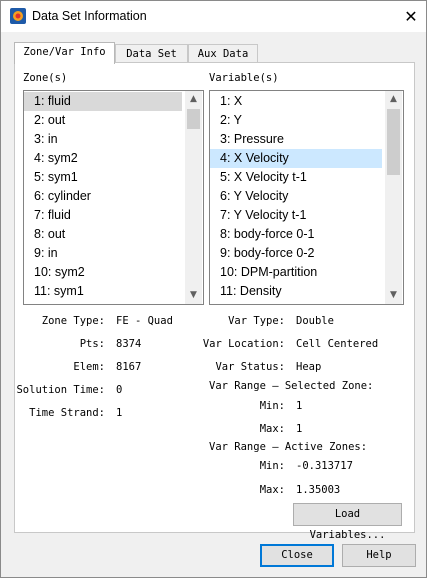 The height and width of the screenshot is (578, 427). I want to click on selected-max-label: Max:, so click(272, 429).